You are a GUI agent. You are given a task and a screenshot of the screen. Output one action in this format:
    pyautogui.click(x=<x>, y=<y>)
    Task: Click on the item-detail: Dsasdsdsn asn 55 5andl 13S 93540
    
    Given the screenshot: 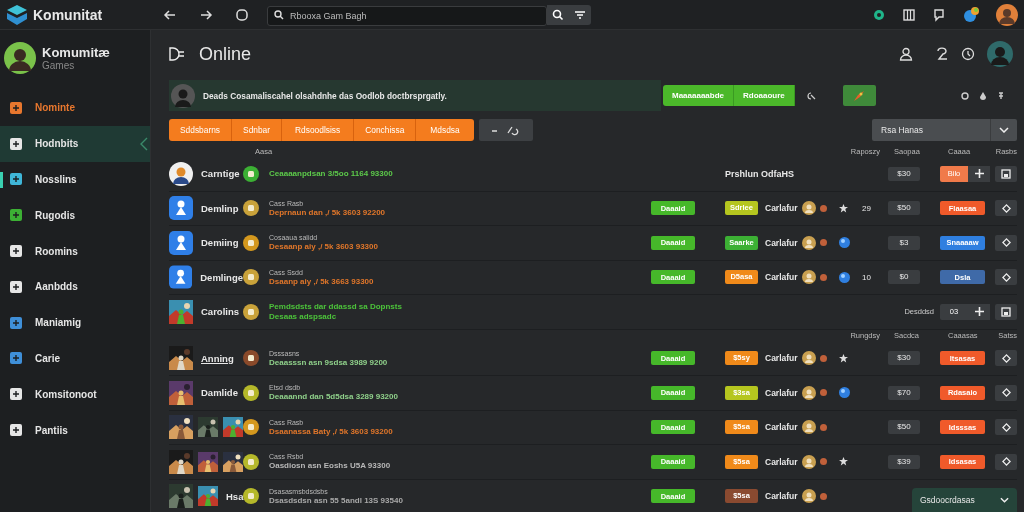 What is the action you would take?
    pyautogui.click(x=336, y=500)
    